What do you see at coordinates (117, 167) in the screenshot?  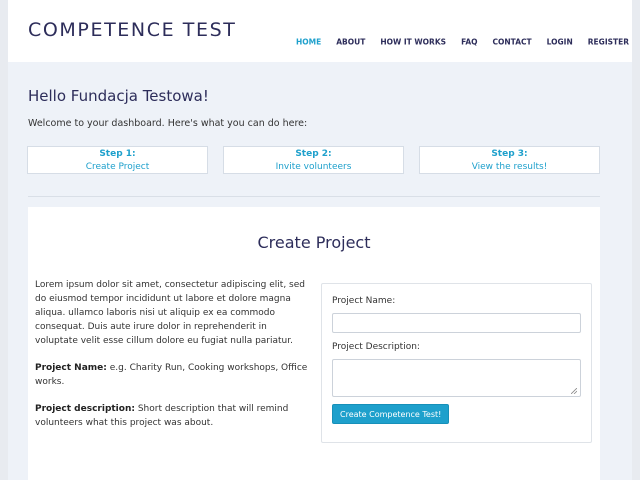 I see `step-link: Create Project` at bounding box center [117, 167].